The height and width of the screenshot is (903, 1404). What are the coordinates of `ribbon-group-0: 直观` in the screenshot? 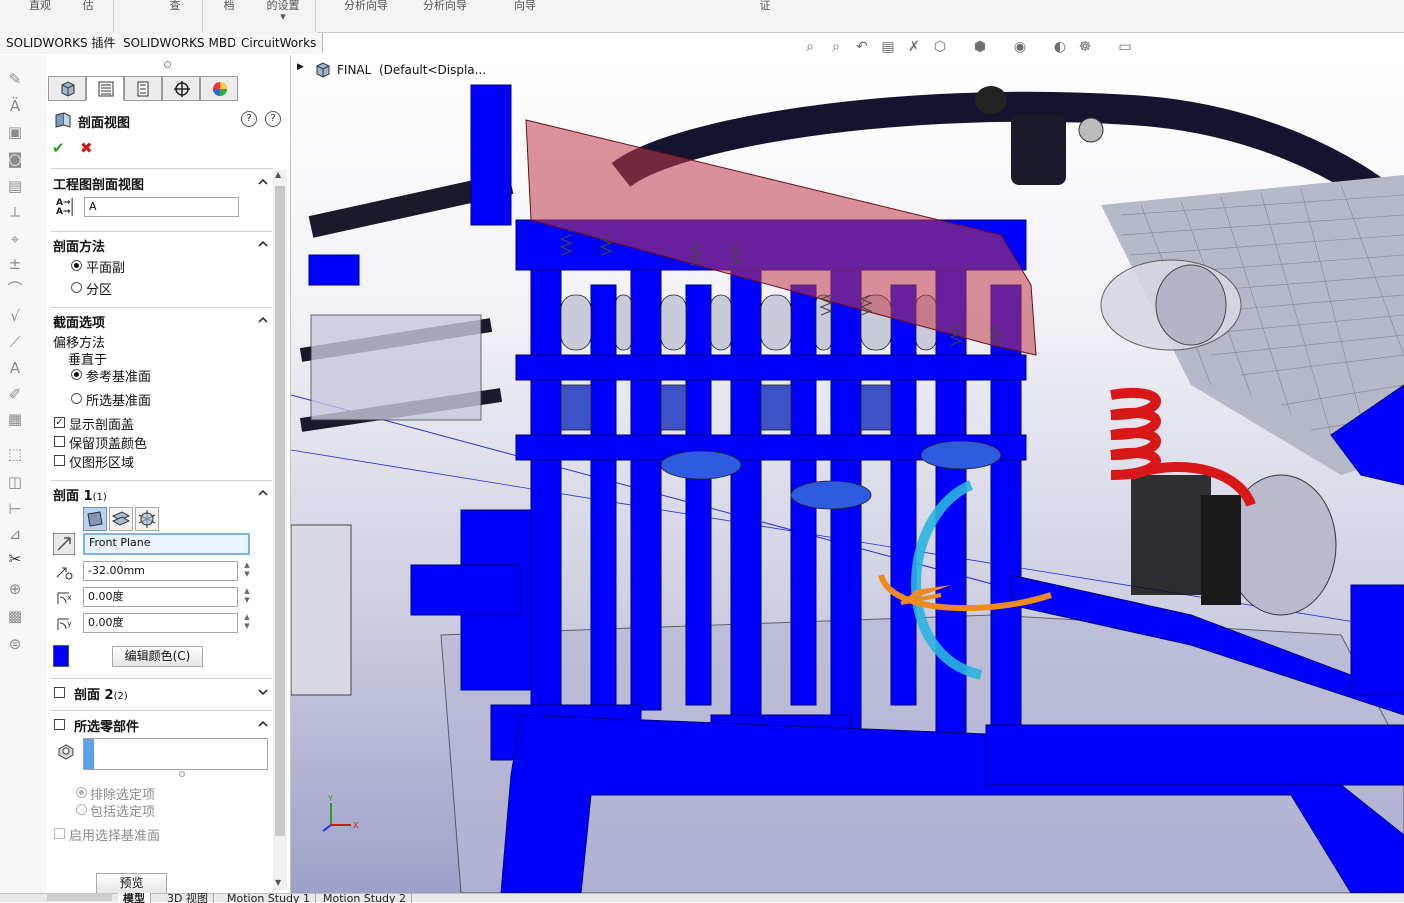 It's located at (40, 16).